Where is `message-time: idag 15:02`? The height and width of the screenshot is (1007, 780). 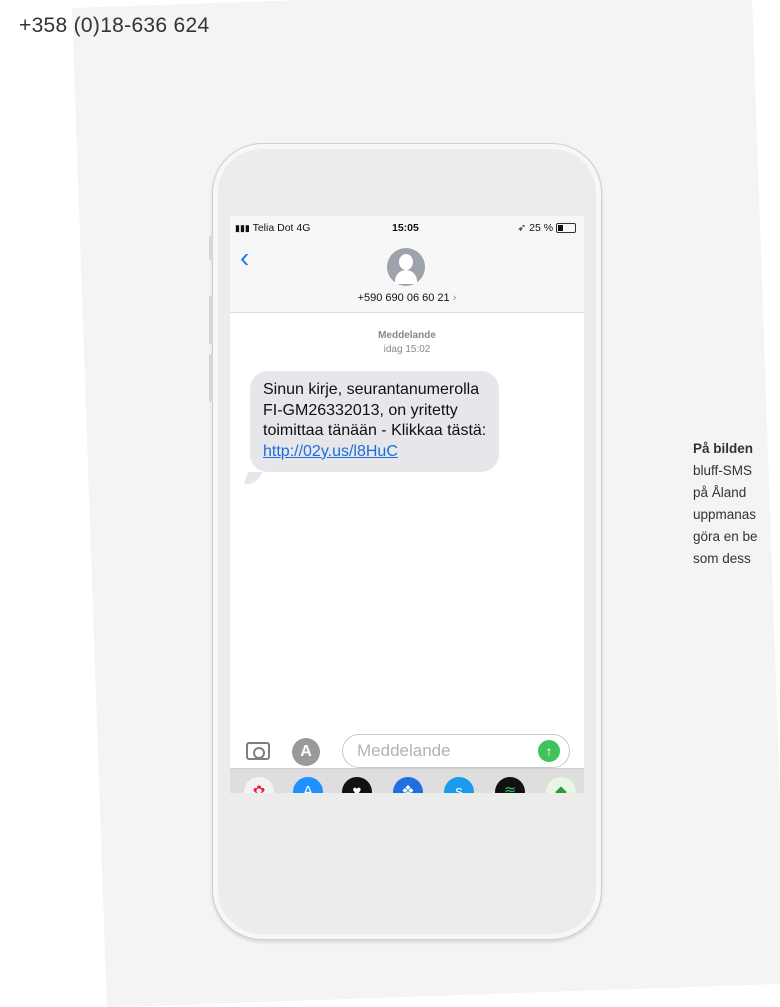 message-time: idag 15:02 is located at coordinates (407, 349).